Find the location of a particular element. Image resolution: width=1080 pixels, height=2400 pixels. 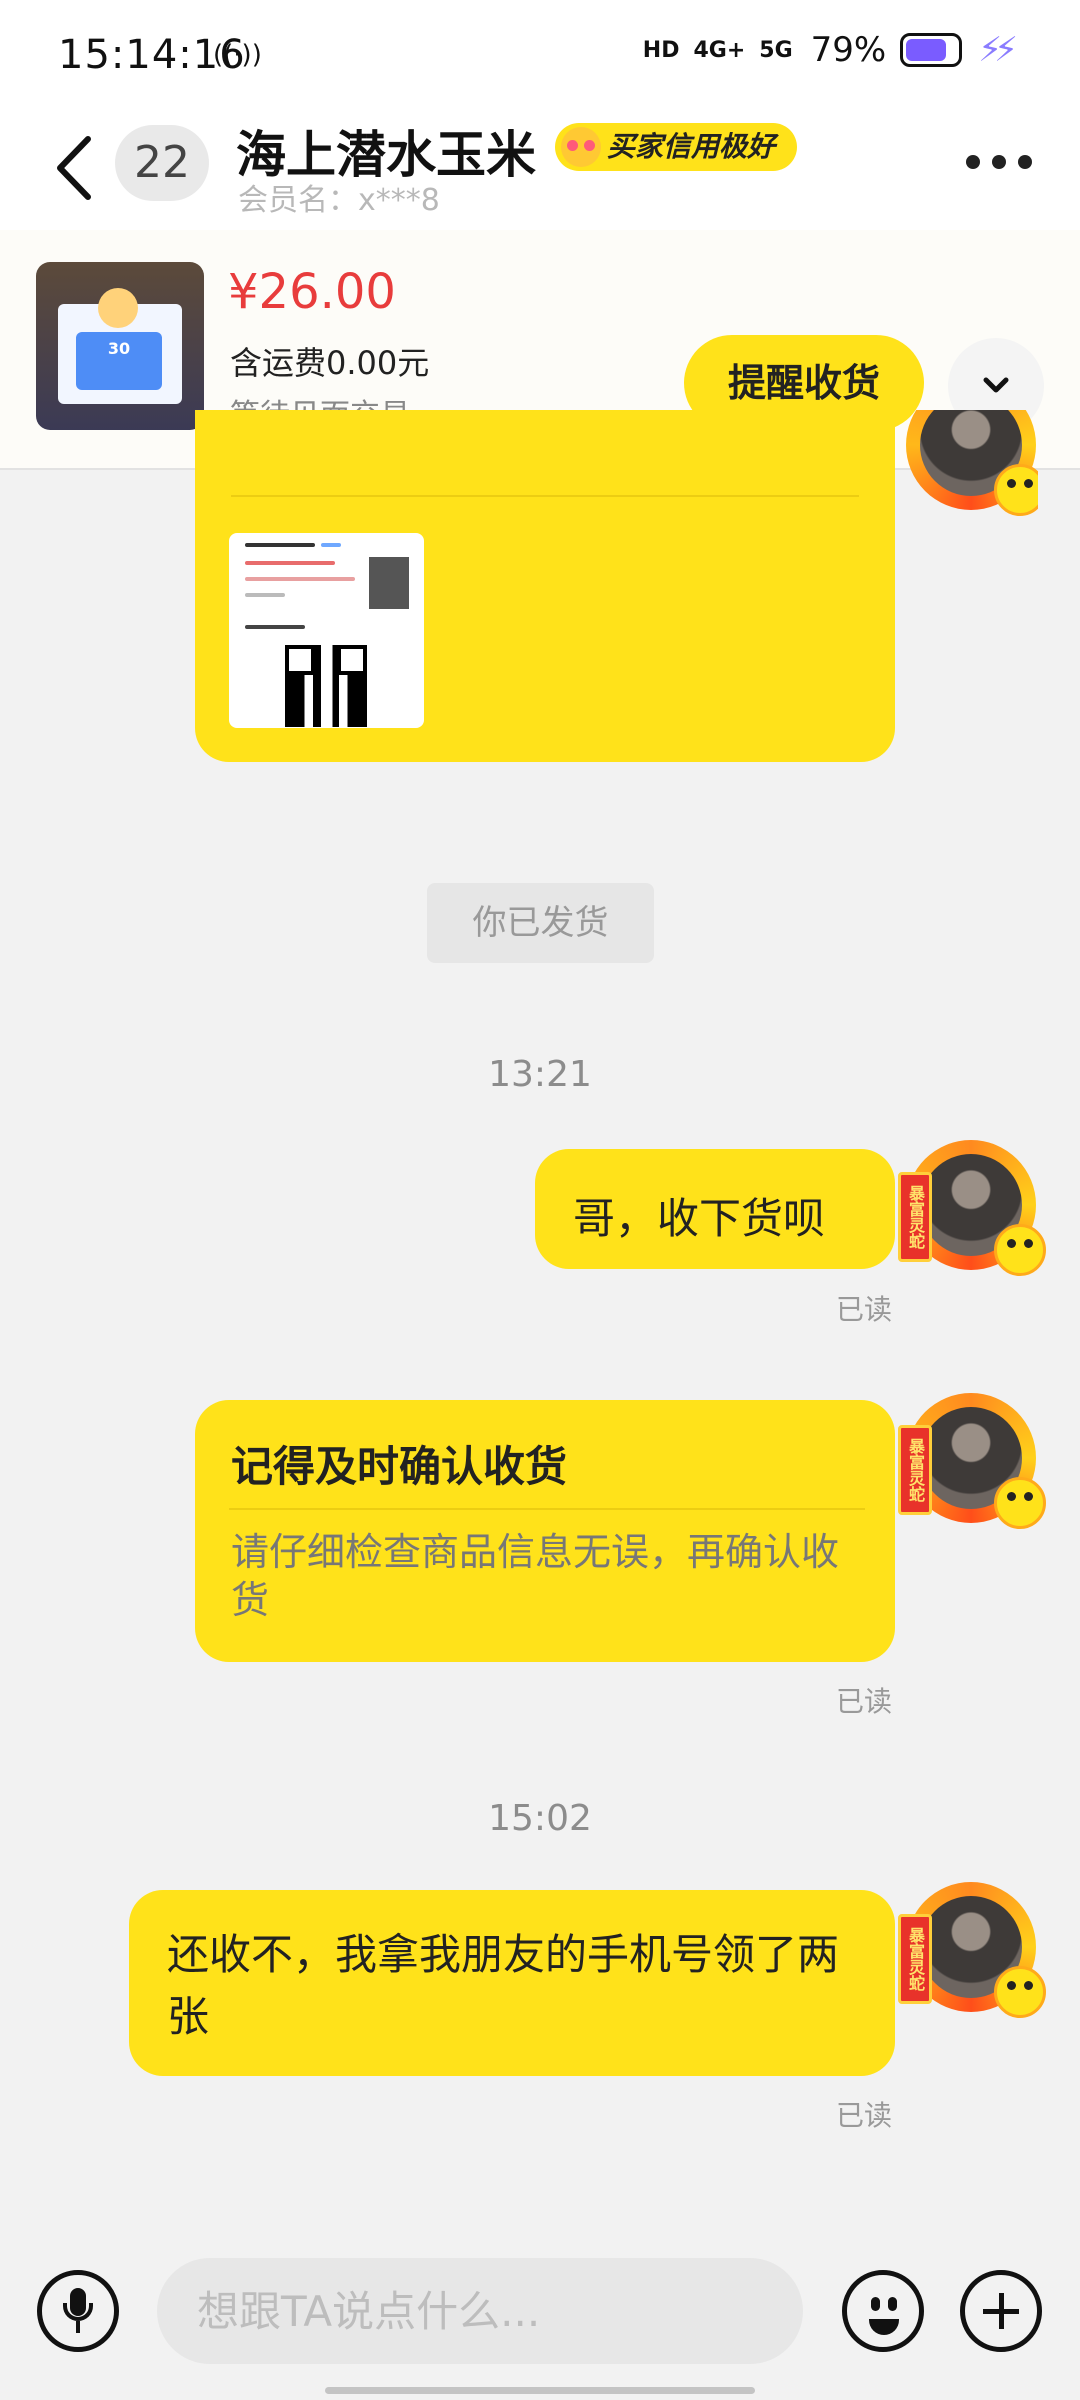

message-text: 哥，收下货呗 is located at coordinates (699, 1218).